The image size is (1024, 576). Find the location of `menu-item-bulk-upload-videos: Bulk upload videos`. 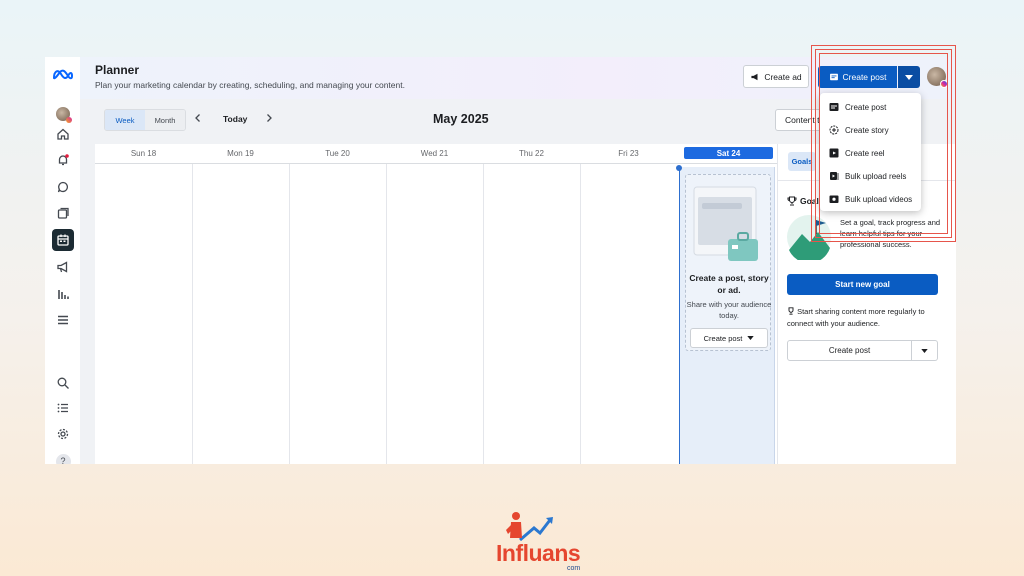

menu-item-bulk-upload-videos: Bulk upload videos is located at coordinates (870, 199).